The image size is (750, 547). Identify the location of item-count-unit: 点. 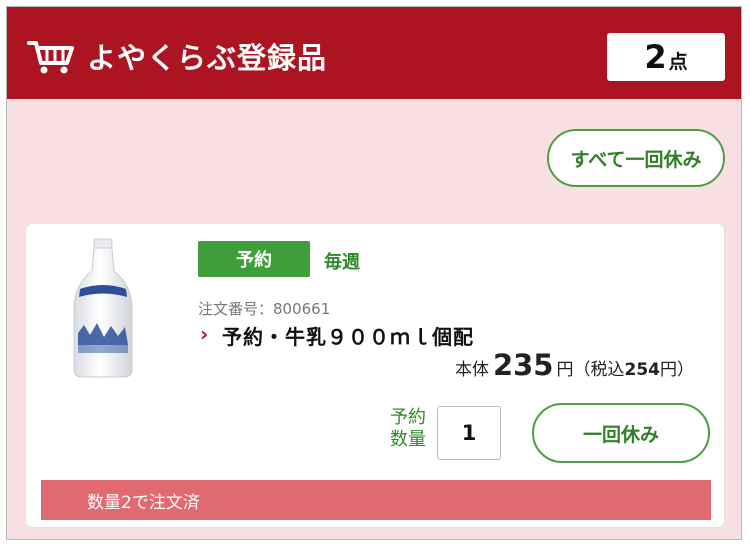
(678, 62).